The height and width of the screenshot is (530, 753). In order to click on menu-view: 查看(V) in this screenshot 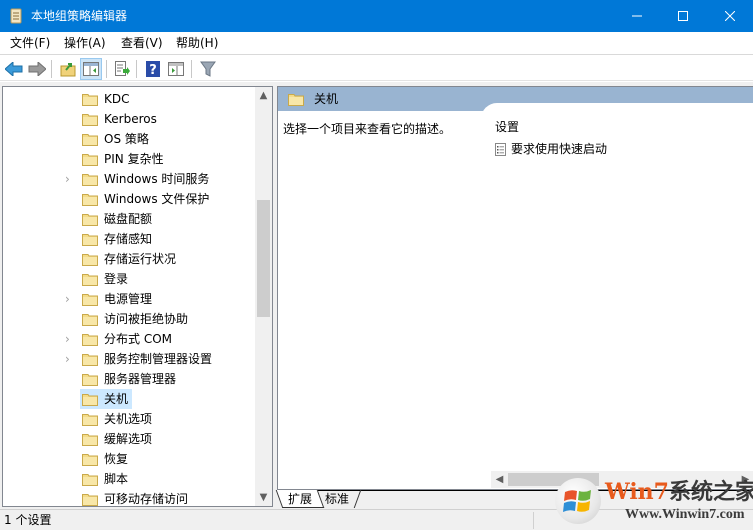, I will do `click(142, 43)`.